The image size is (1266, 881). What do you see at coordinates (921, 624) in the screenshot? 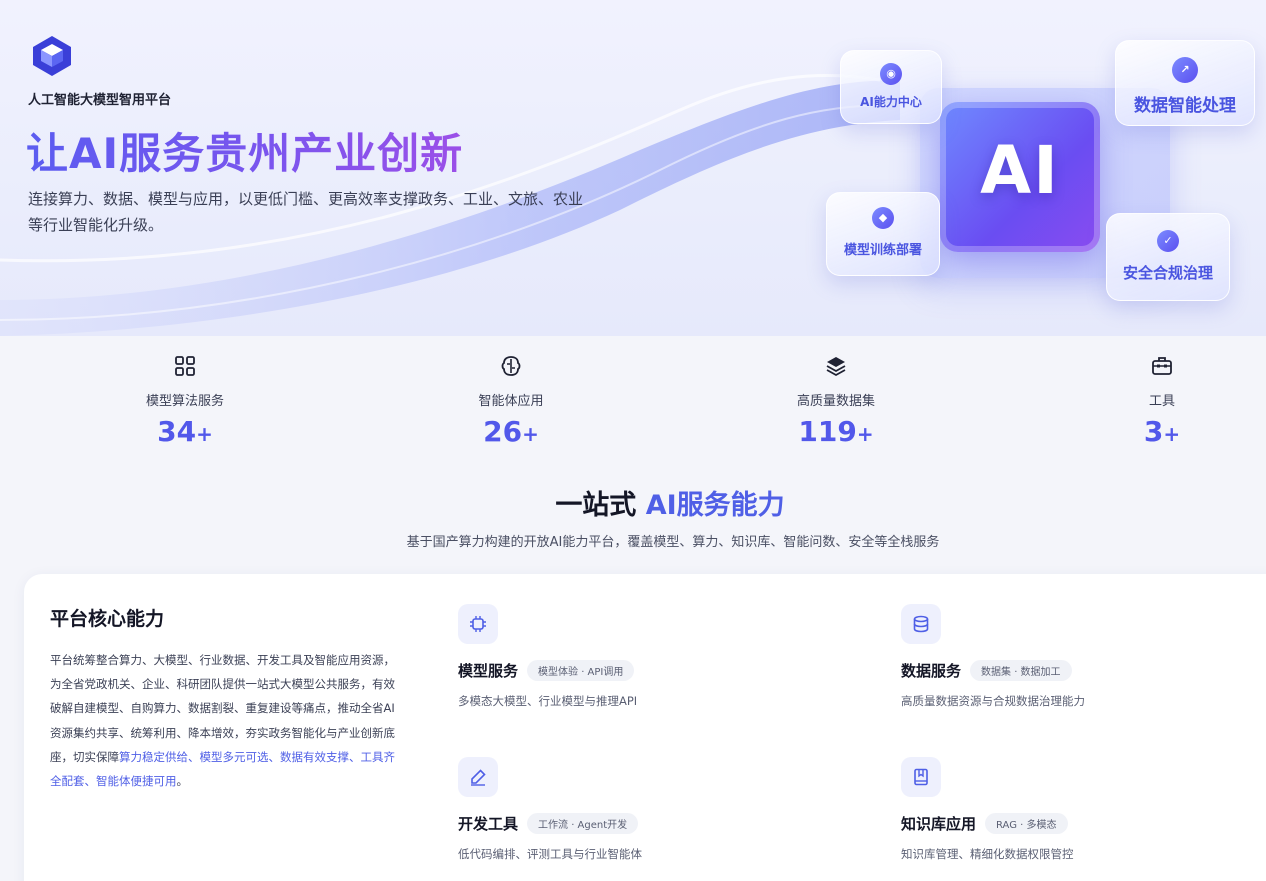
I see `database-icon` at bounding box center [921, 624].